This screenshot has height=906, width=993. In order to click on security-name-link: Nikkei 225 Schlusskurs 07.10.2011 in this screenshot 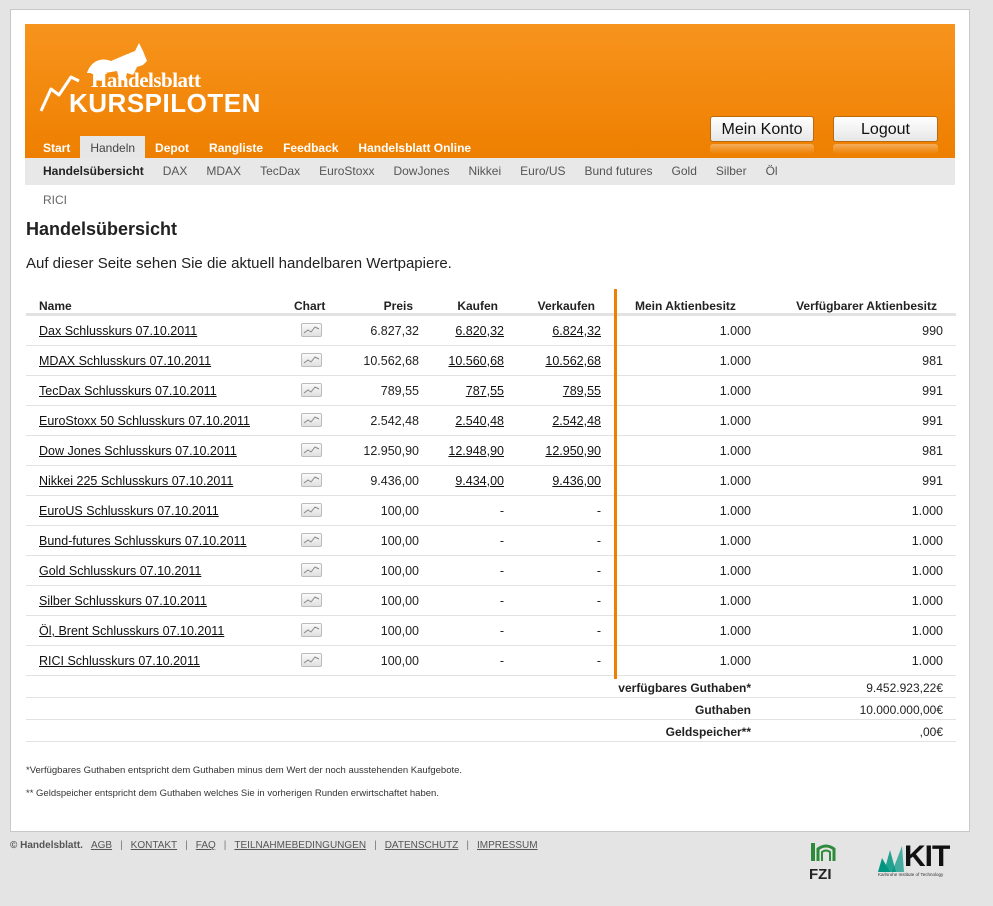, I will do `click(136, 481)`.